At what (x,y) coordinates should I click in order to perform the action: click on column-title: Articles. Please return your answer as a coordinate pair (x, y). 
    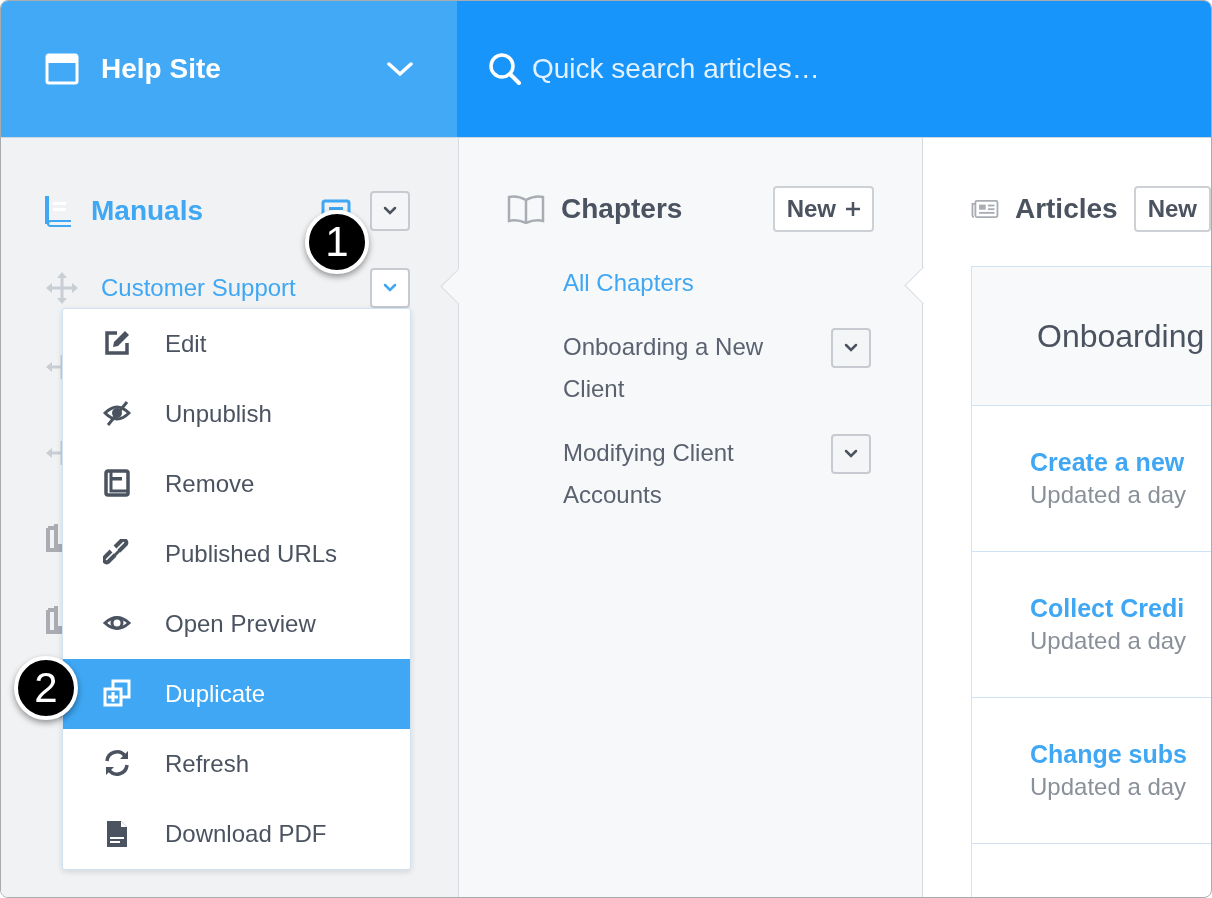
    Looking at the image, I should click on (1066, 209).